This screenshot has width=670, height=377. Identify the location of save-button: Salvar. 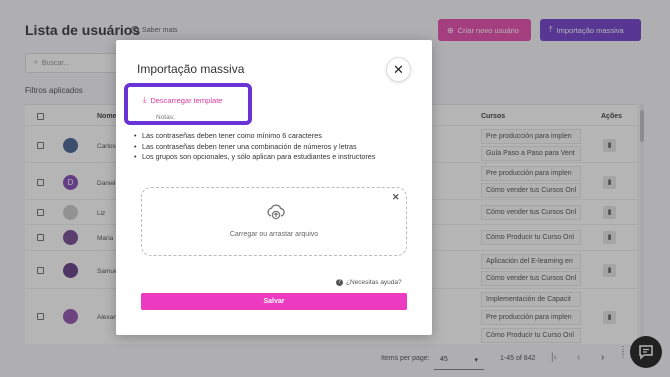
(274, 301).